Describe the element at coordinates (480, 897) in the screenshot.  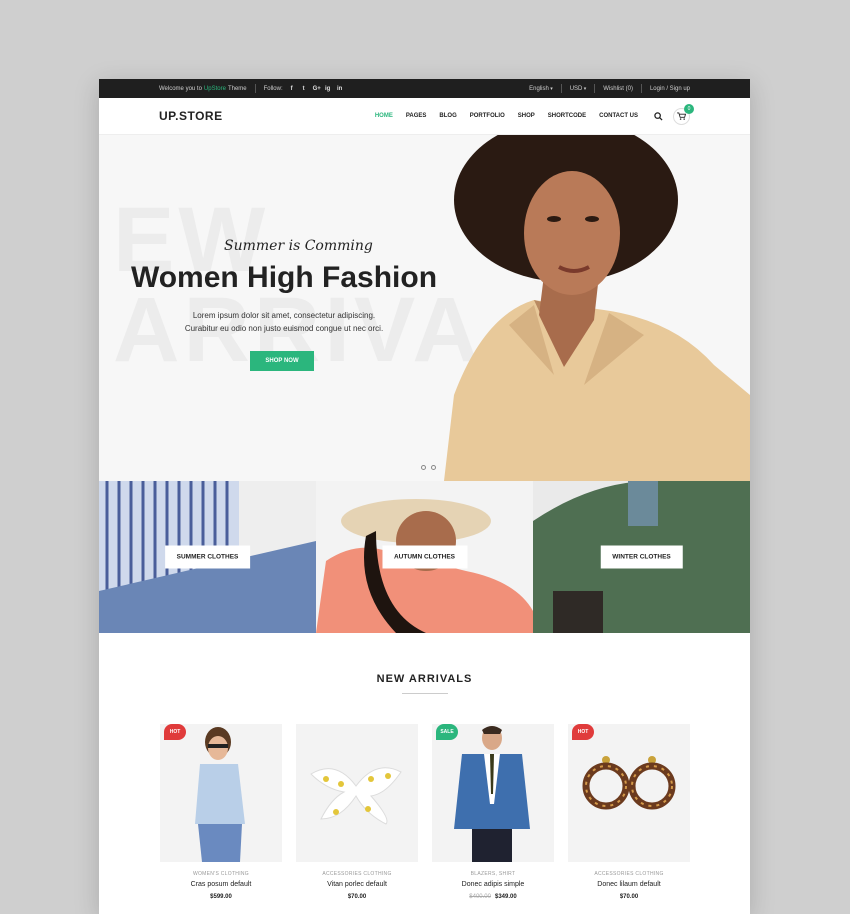
I see `old-price: $400.00` at that location.